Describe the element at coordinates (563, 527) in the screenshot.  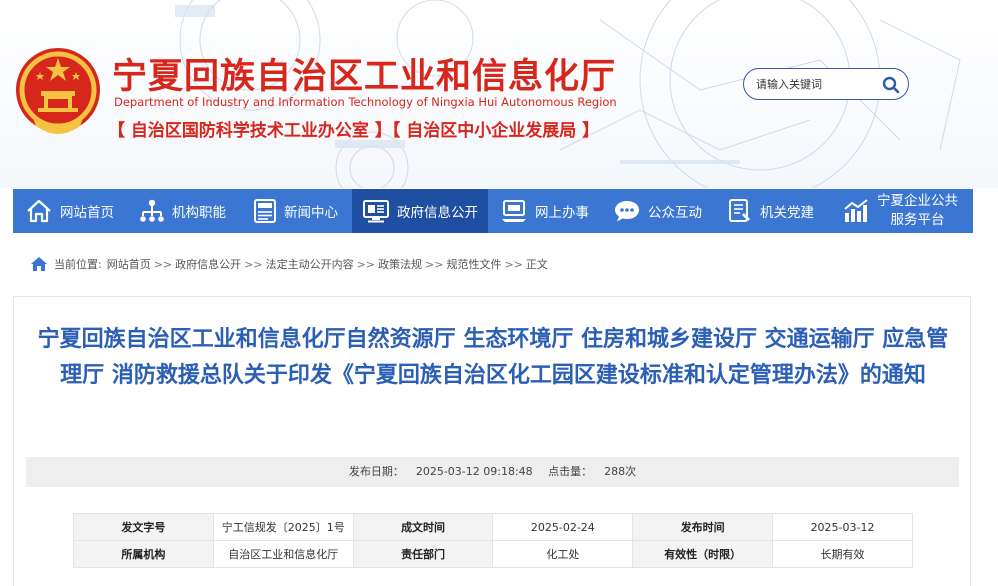
I see `table-value: 2025-02-24` at that location.